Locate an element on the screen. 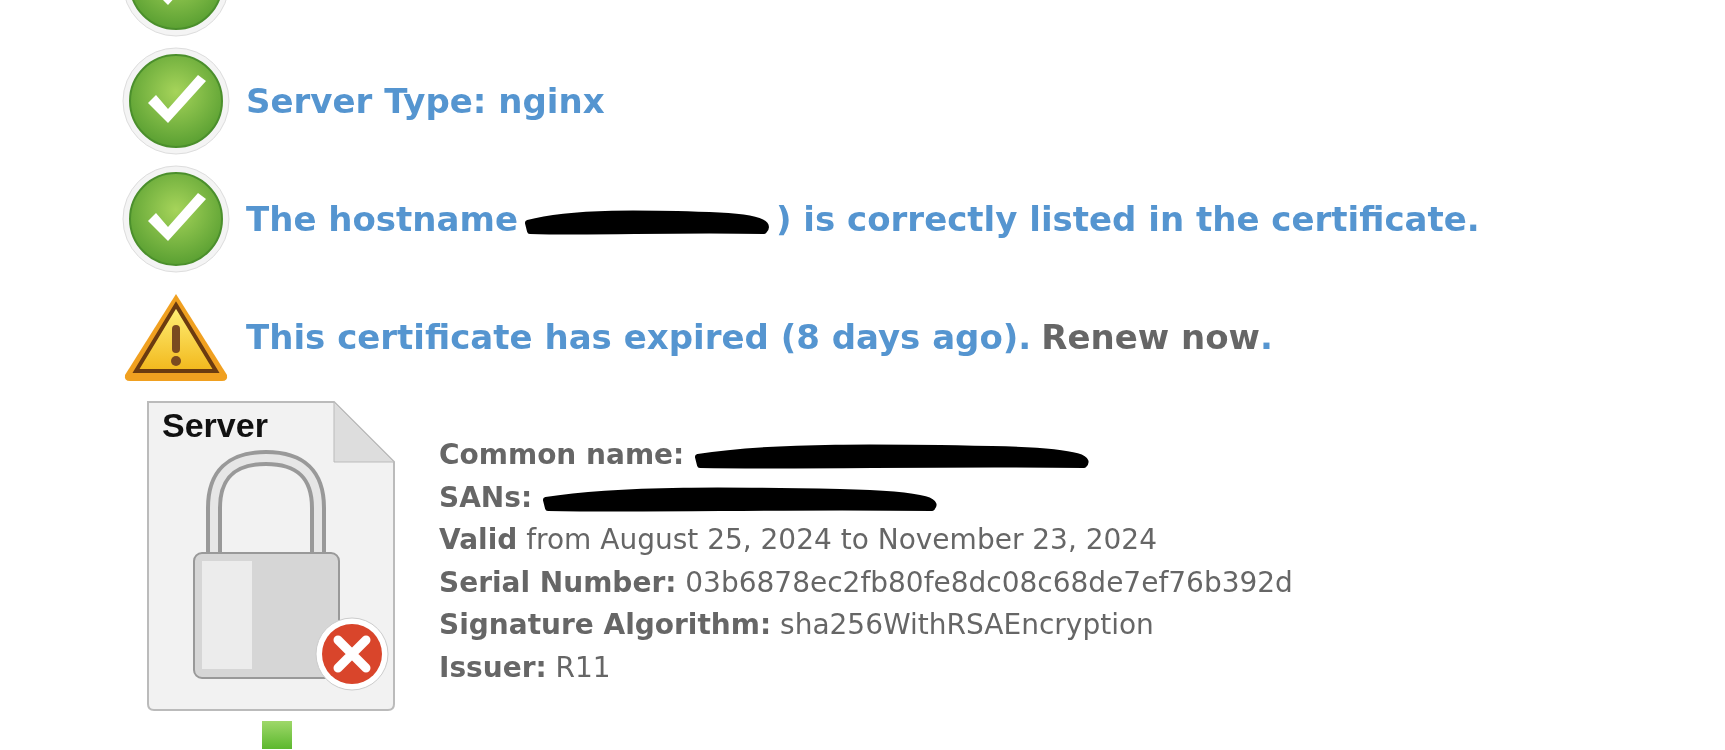 This screenshot has height=750, width=1725. certificate-detail: Issuer: R11 is located at coordinates (525, 667).